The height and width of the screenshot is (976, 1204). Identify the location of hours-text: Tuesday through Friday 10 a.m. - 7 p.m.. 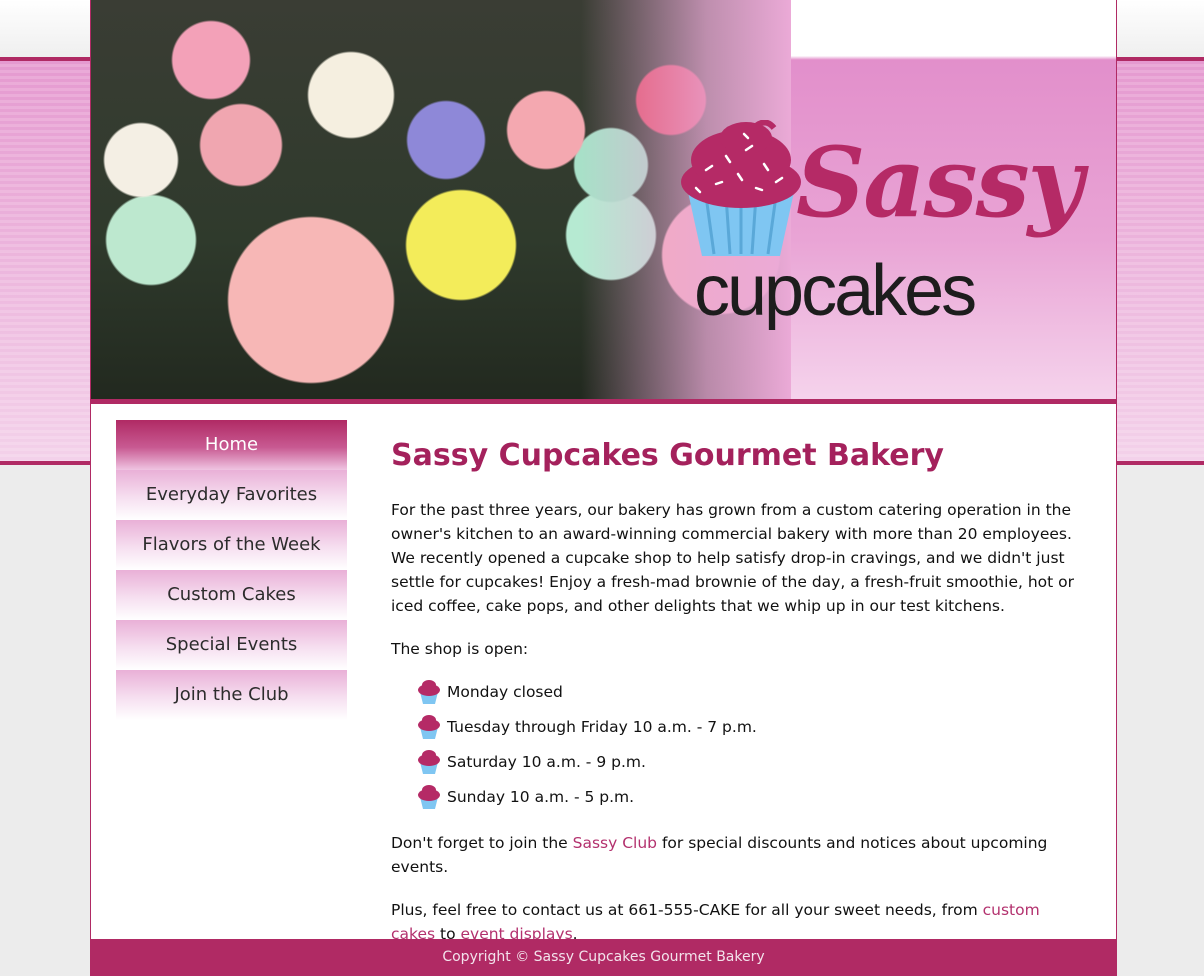
(602, 726).